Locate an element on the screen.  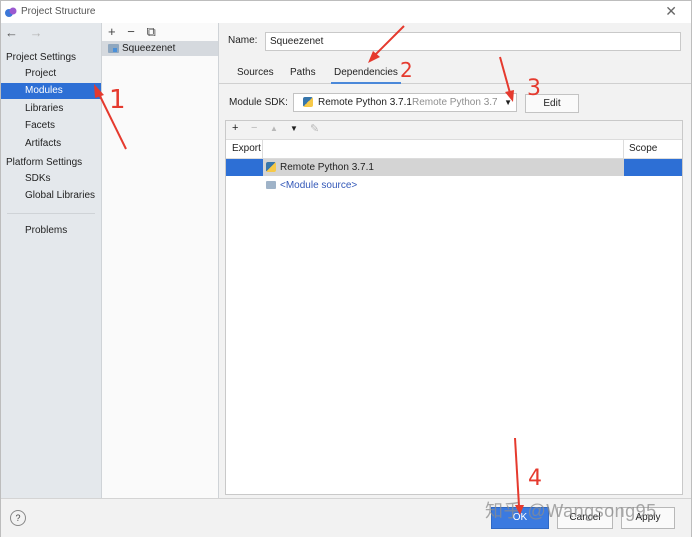
move-up-icon: ▲ is located at coordinates (274, 128).